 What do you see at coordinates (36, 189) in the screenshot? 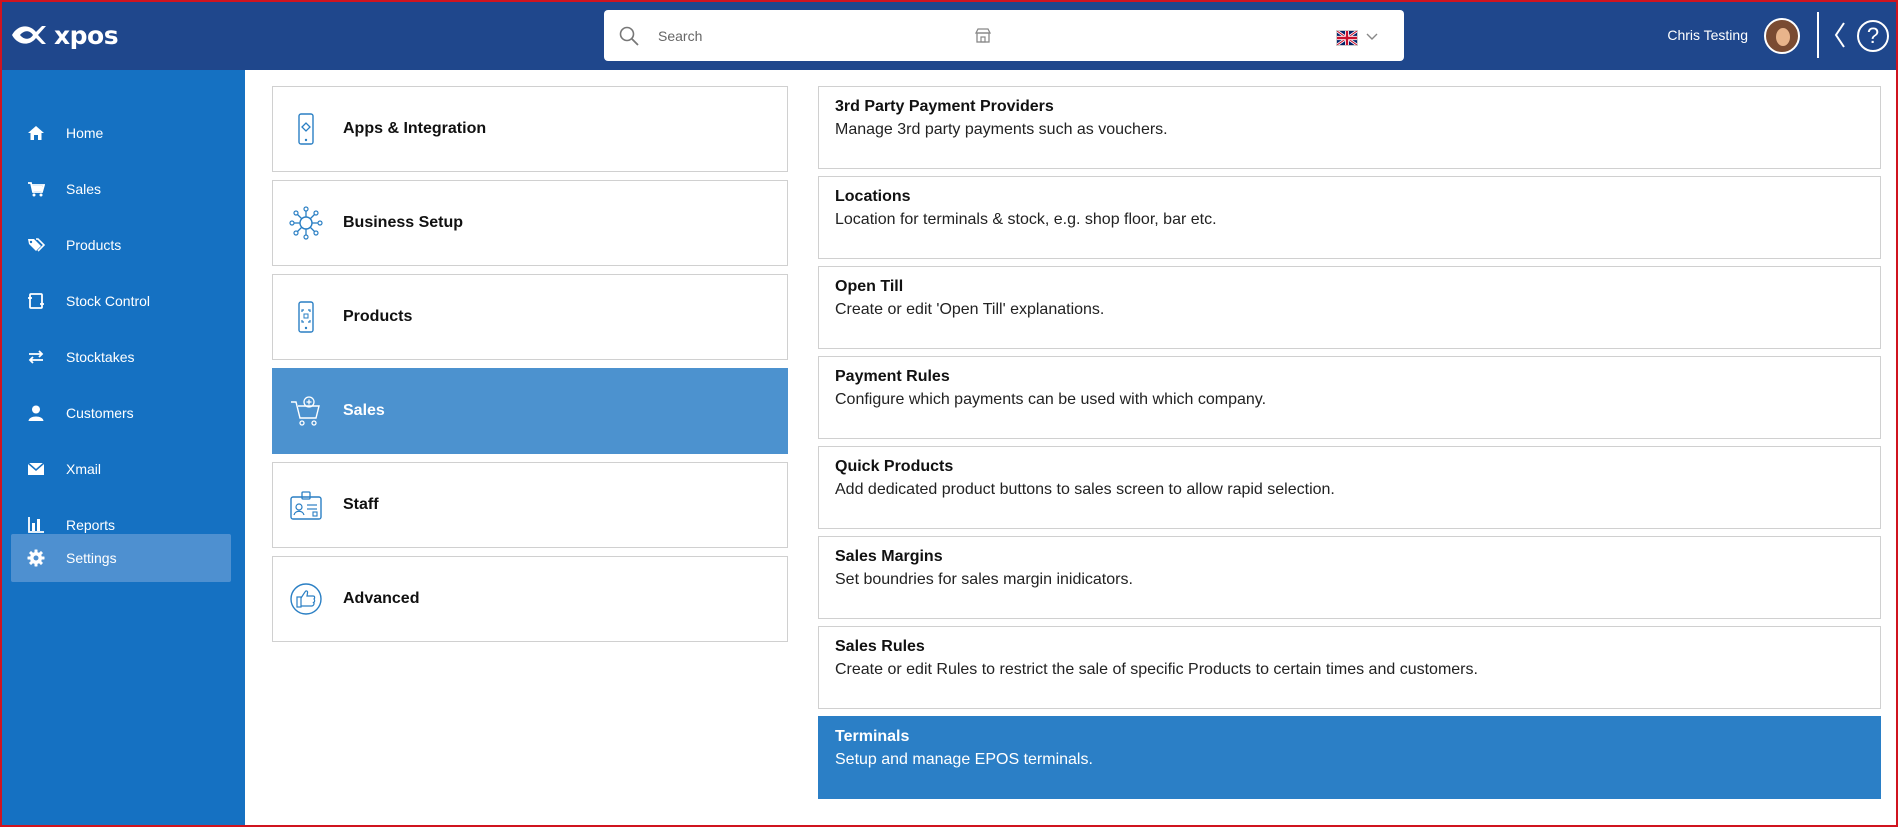
I see `cart-icon` at bounding box center [36, 189].